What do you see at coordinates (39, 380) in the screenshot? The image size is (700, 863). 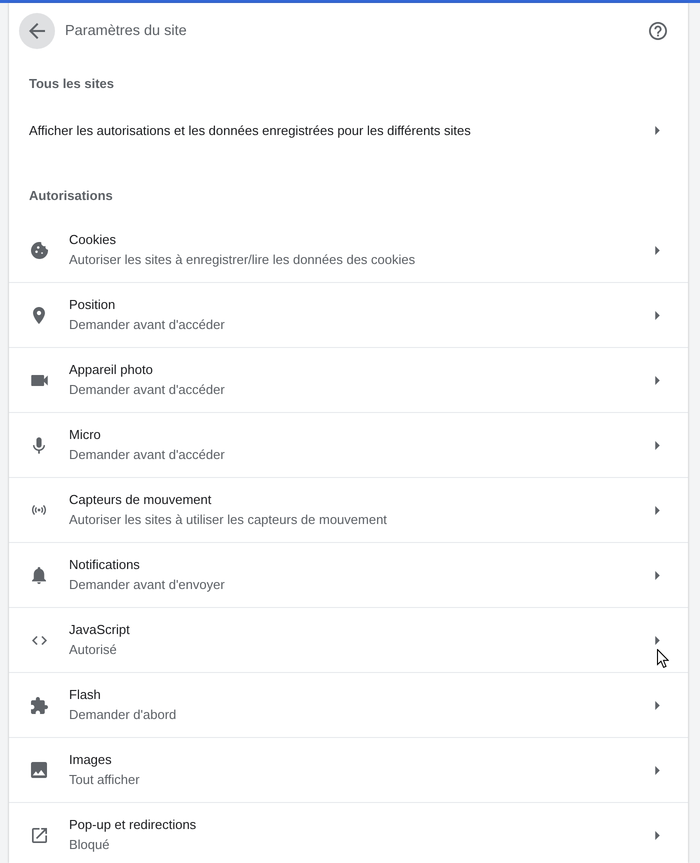 I see `video-camera-icon` at bounding box center [39, 380].